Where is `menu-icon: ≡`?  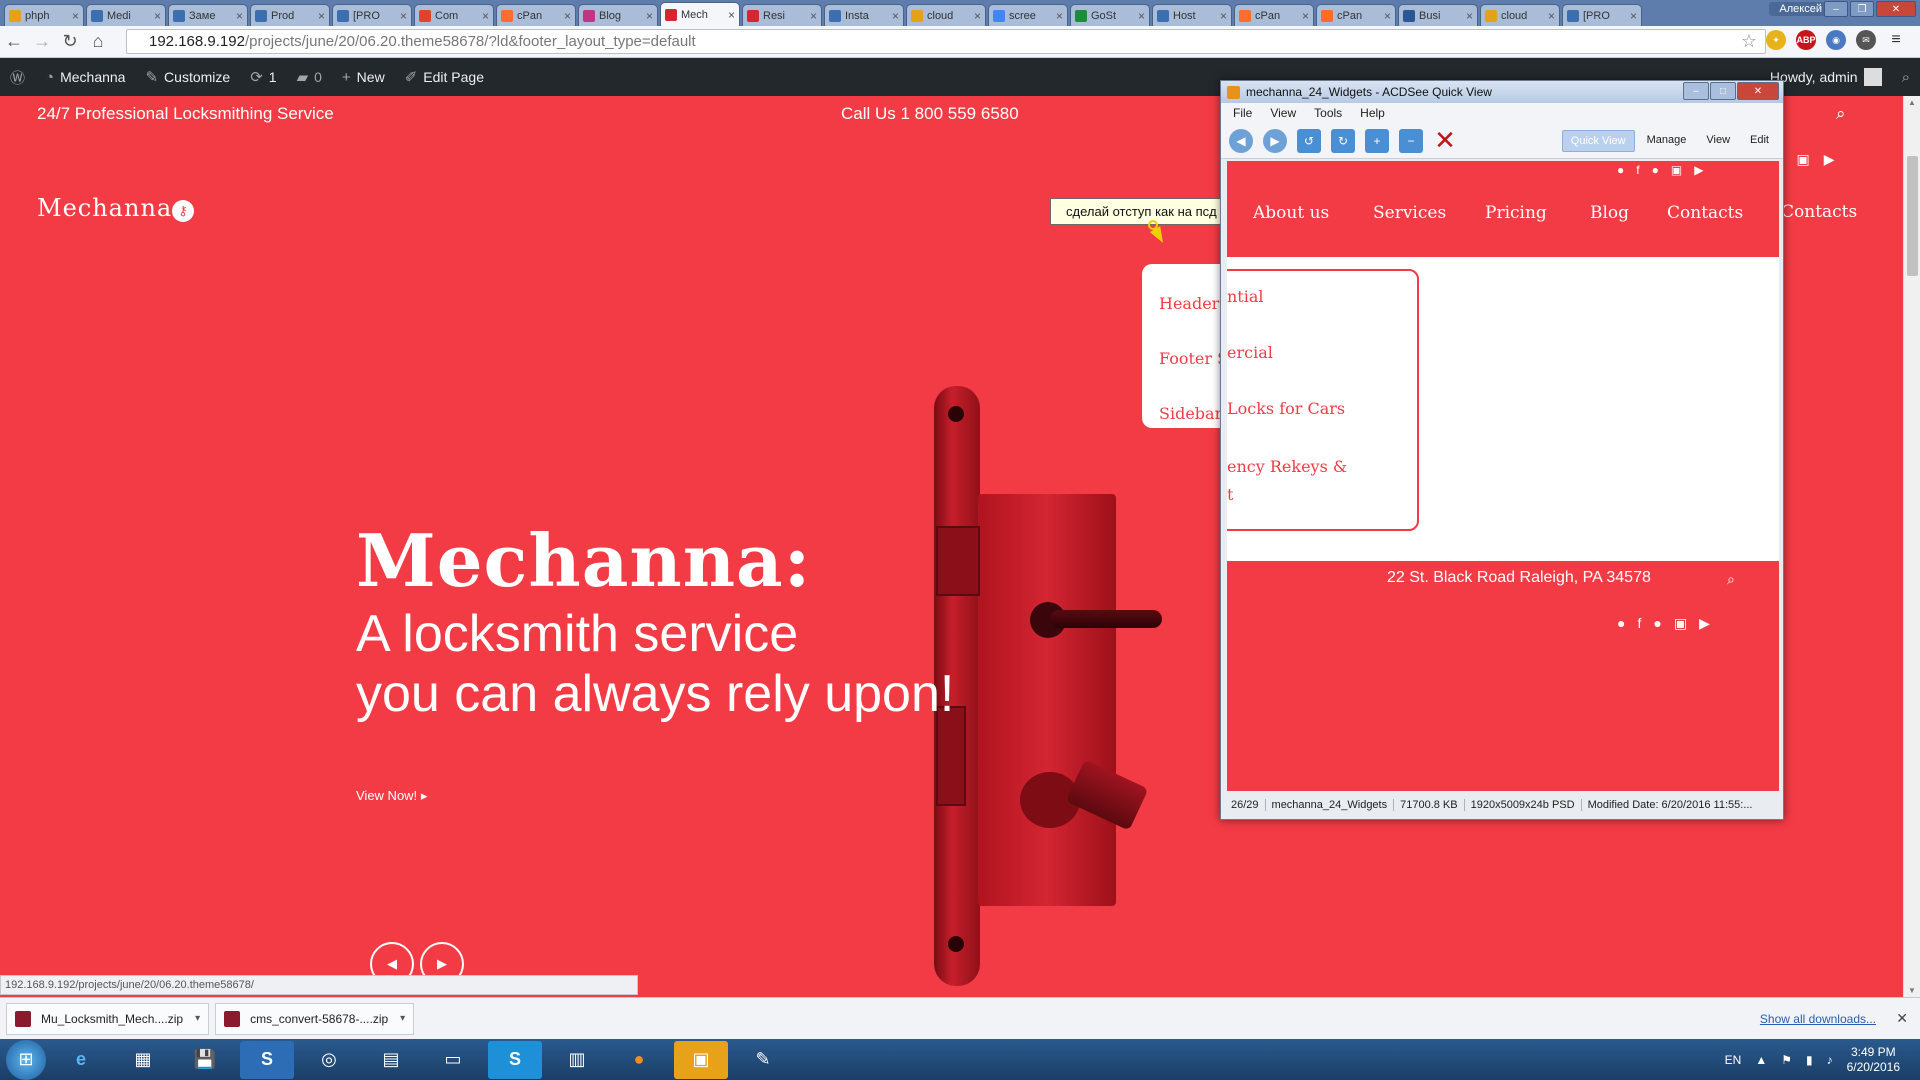
menu-icon: ≡ is located at coordinates (1896, 40).